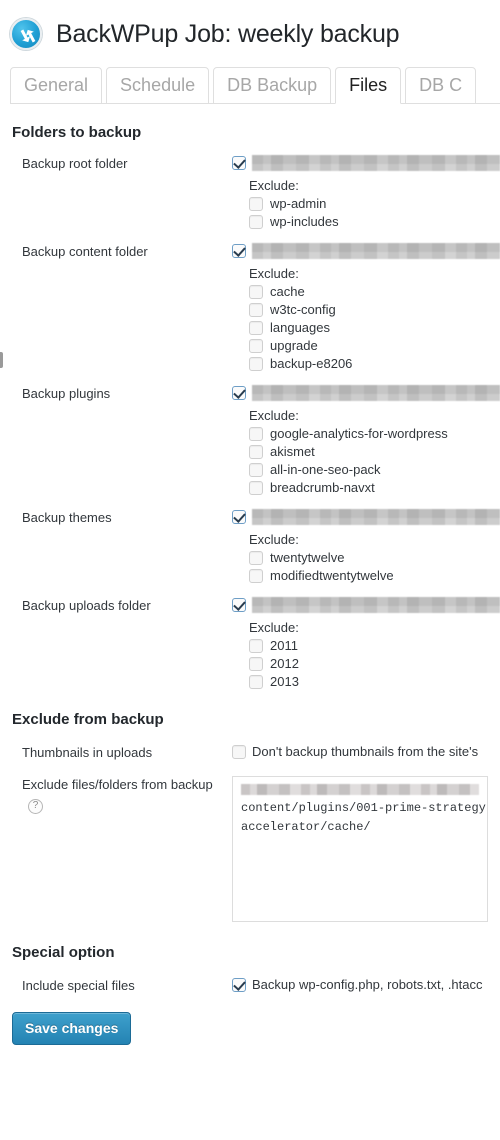  What do you see at coordinates (1, 360) in the screenshot?
I see `clipped-edge-handle` at bounding box center [1, 360].